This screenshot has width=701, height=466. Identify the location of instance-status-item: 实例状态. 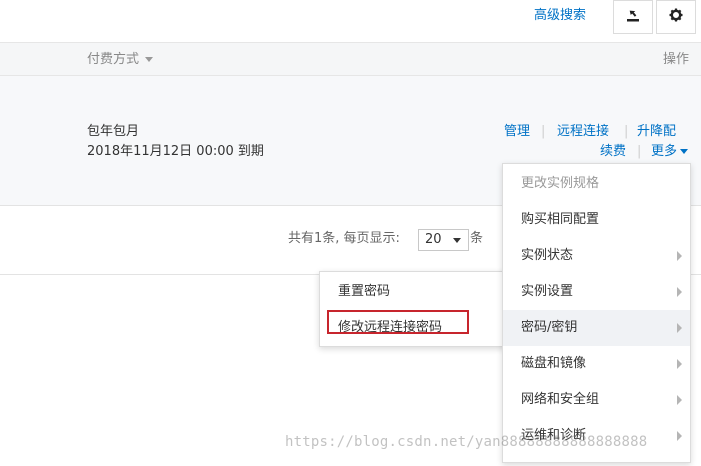
(596, 256).